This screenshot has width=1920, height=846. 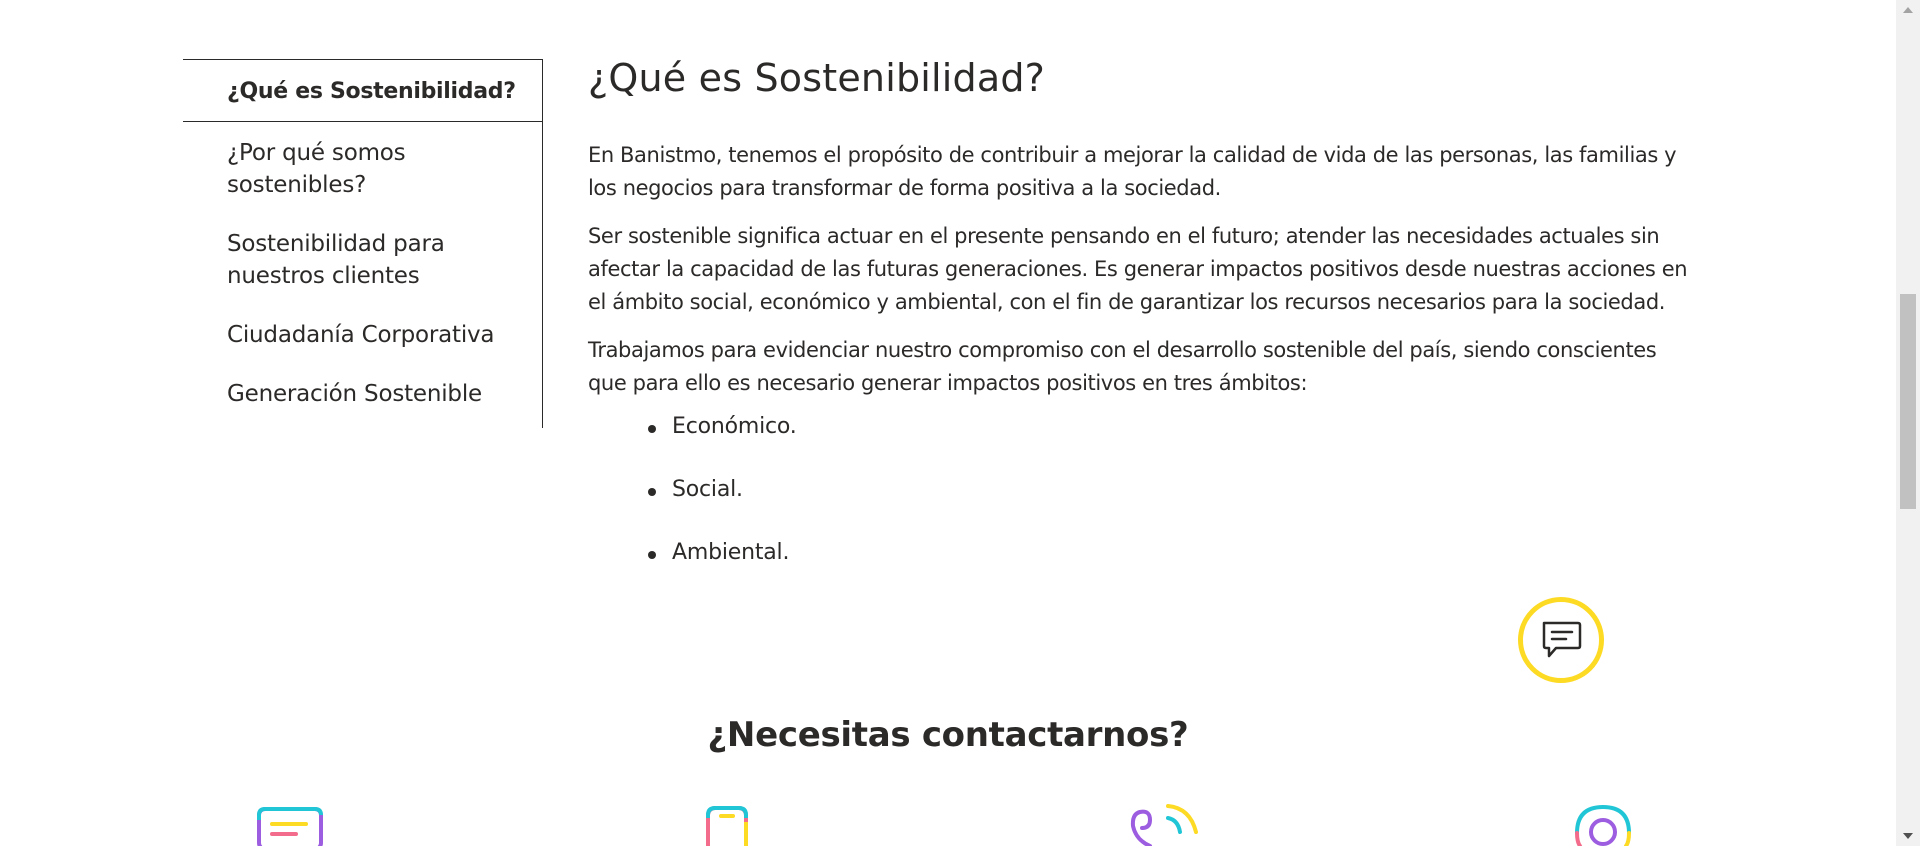 I want to click on scroll-down-arrow-icon, so click(x=1908, y=836).